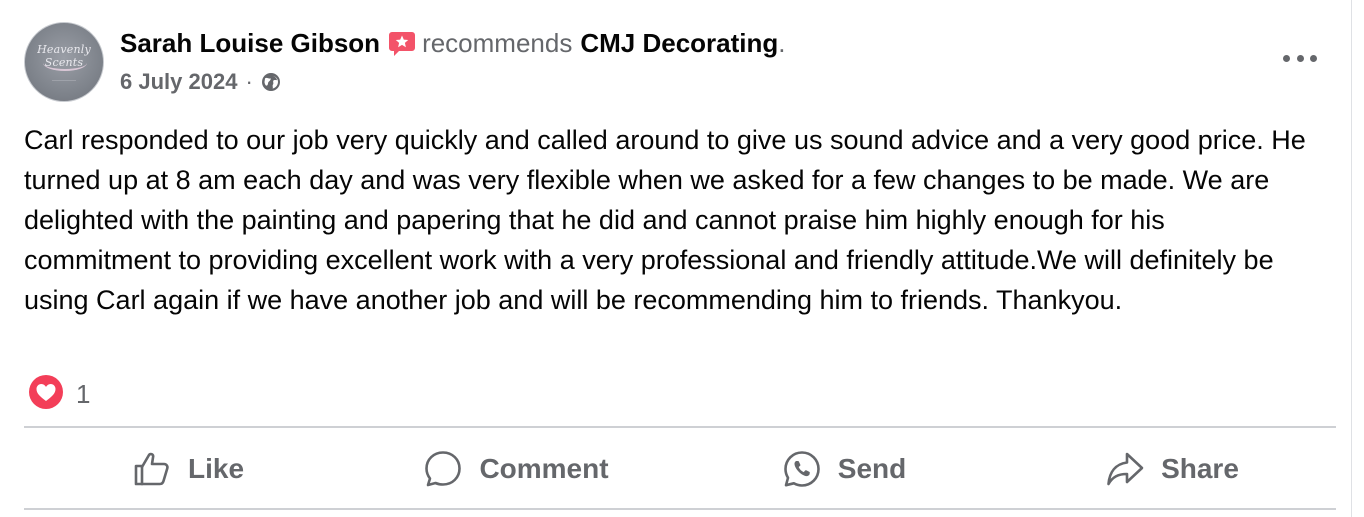 This screenshot has width=1364, height=517. What do you see at coordinates (680, 509) in the screenshot?
I see `divider-bottom` at bounding box center [680, 509].